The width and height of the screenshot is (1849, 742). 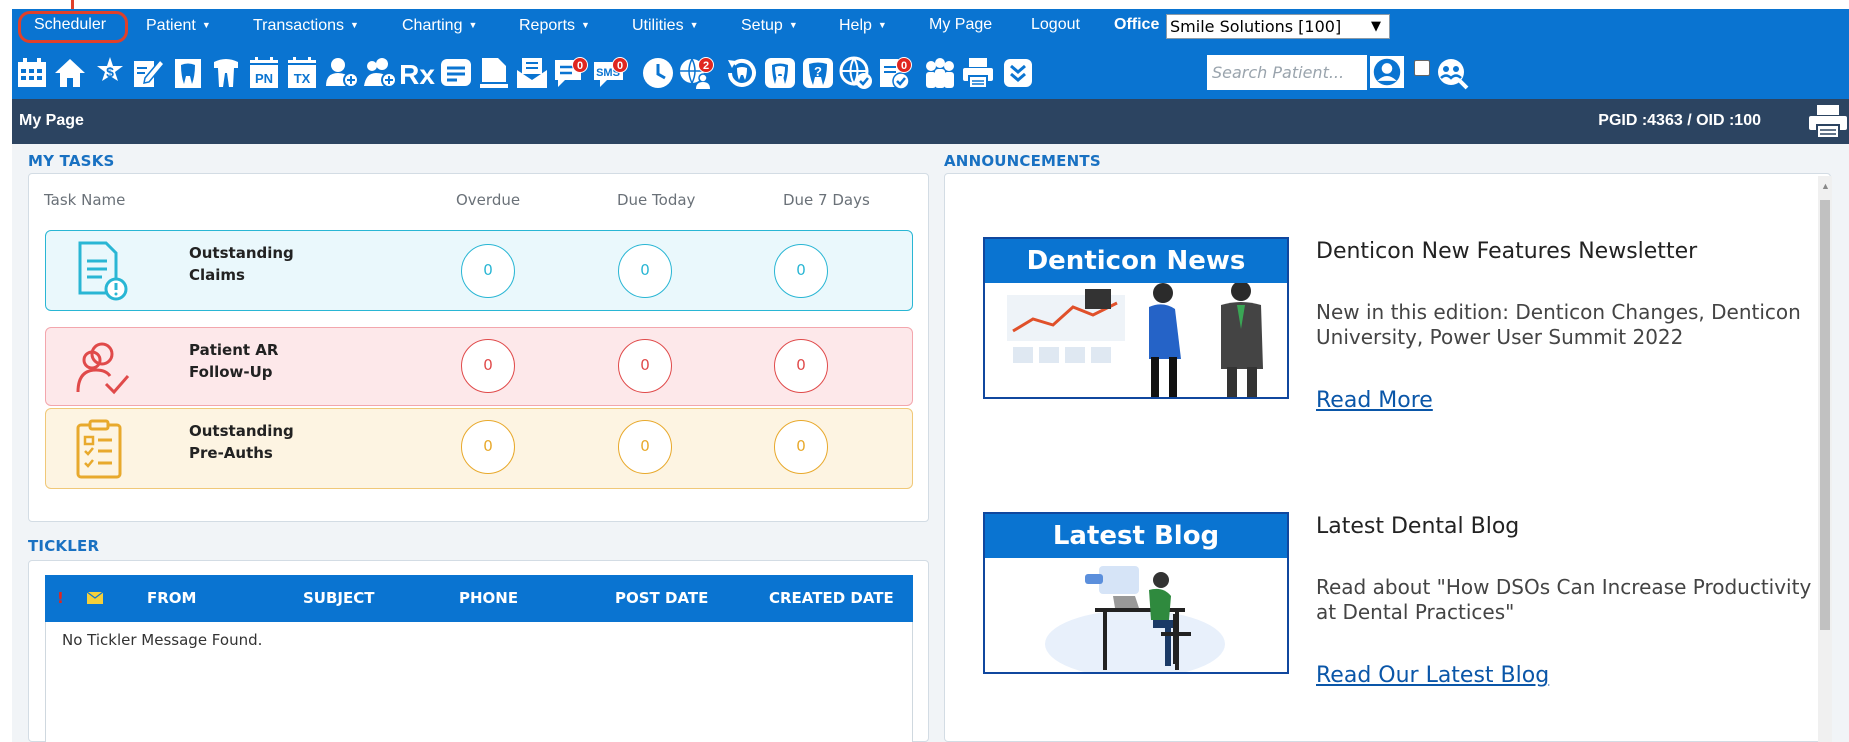 What do you see at coordinates (706, 65) in the screenshot?
I see `globe-badge: 2` at bounding box center [706, 65].